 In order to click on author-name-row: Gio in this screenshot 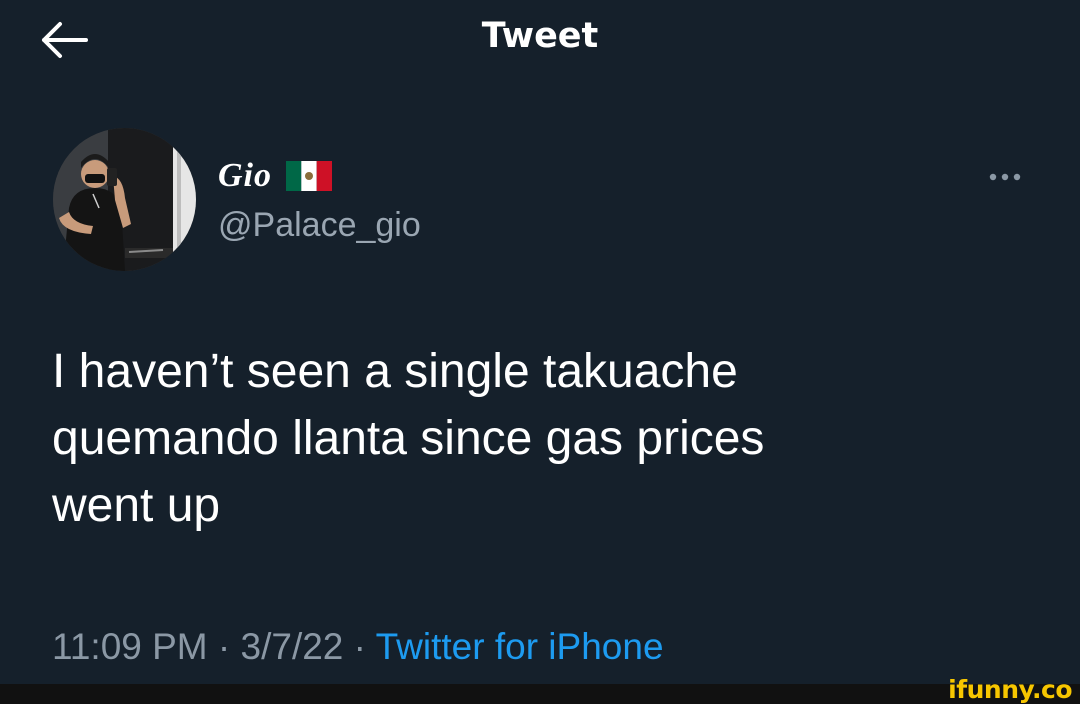, I will do `click(275, 176)`.